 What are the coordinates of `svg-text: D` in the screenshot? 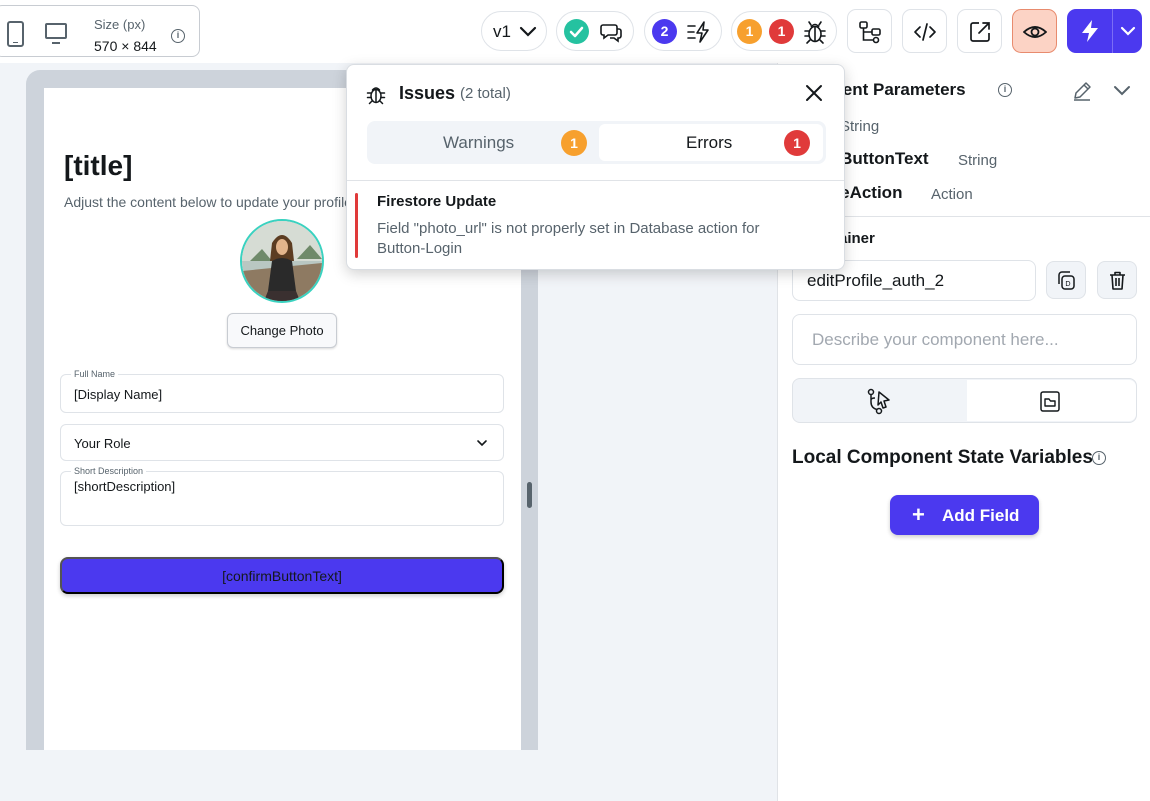 It's located at (1067, 284).